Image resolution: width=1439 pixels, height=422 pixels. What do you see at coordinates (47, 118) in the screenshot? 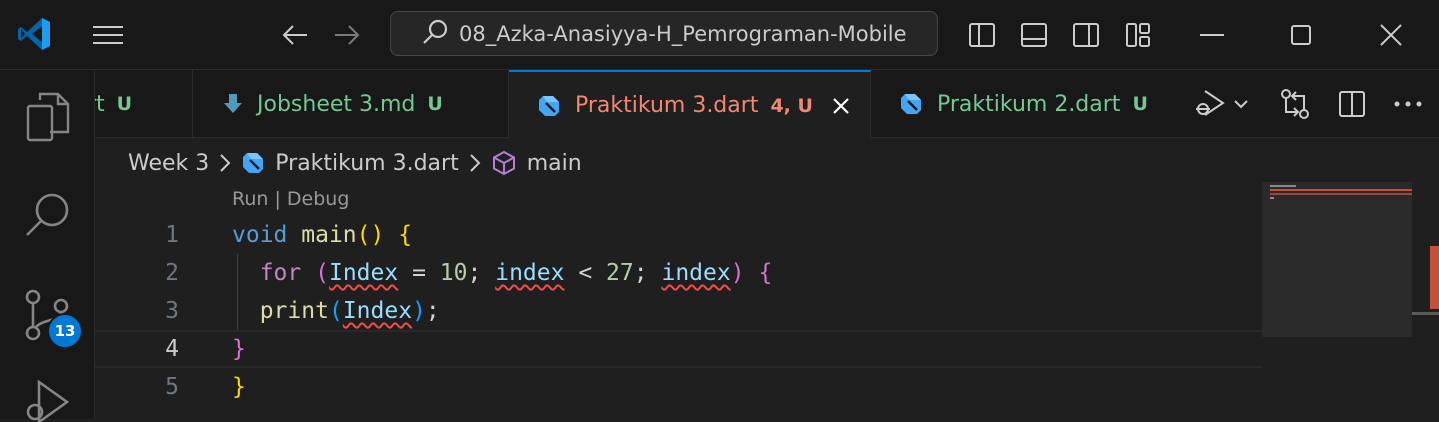
I see `explorer-icon` at bounding box center [47, 118].